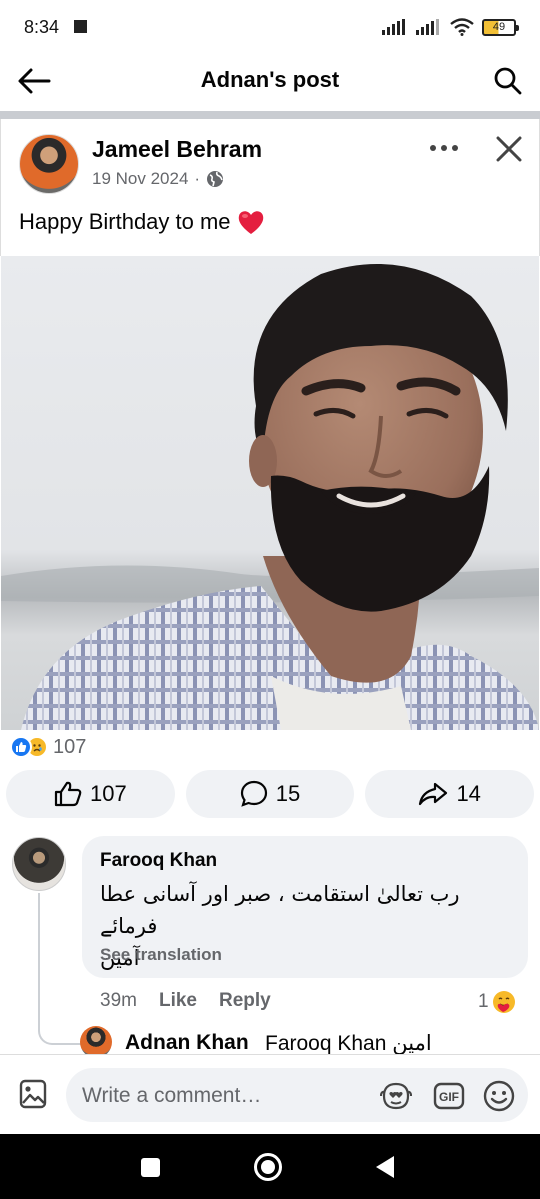  What do you see at coordinates (39, 864) in the screenshot?
I see `commenter-avatar` at bounding box center [39, 864].